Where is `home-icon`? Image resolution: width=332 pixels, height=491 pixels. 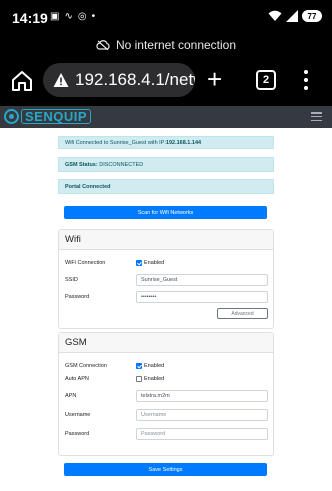 home-icon is located at coordinates (22, 81).